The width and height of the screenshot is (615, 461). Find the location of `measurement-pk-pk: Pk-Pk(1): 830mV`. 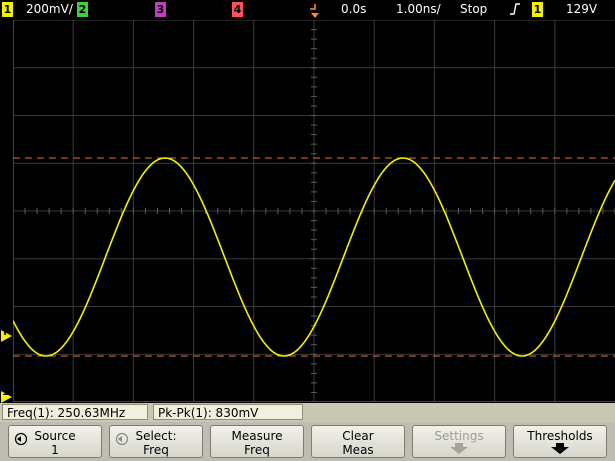

measurement-pk-pk: Pk-Pk(1): 830mV is located at coordinates (228, 412).